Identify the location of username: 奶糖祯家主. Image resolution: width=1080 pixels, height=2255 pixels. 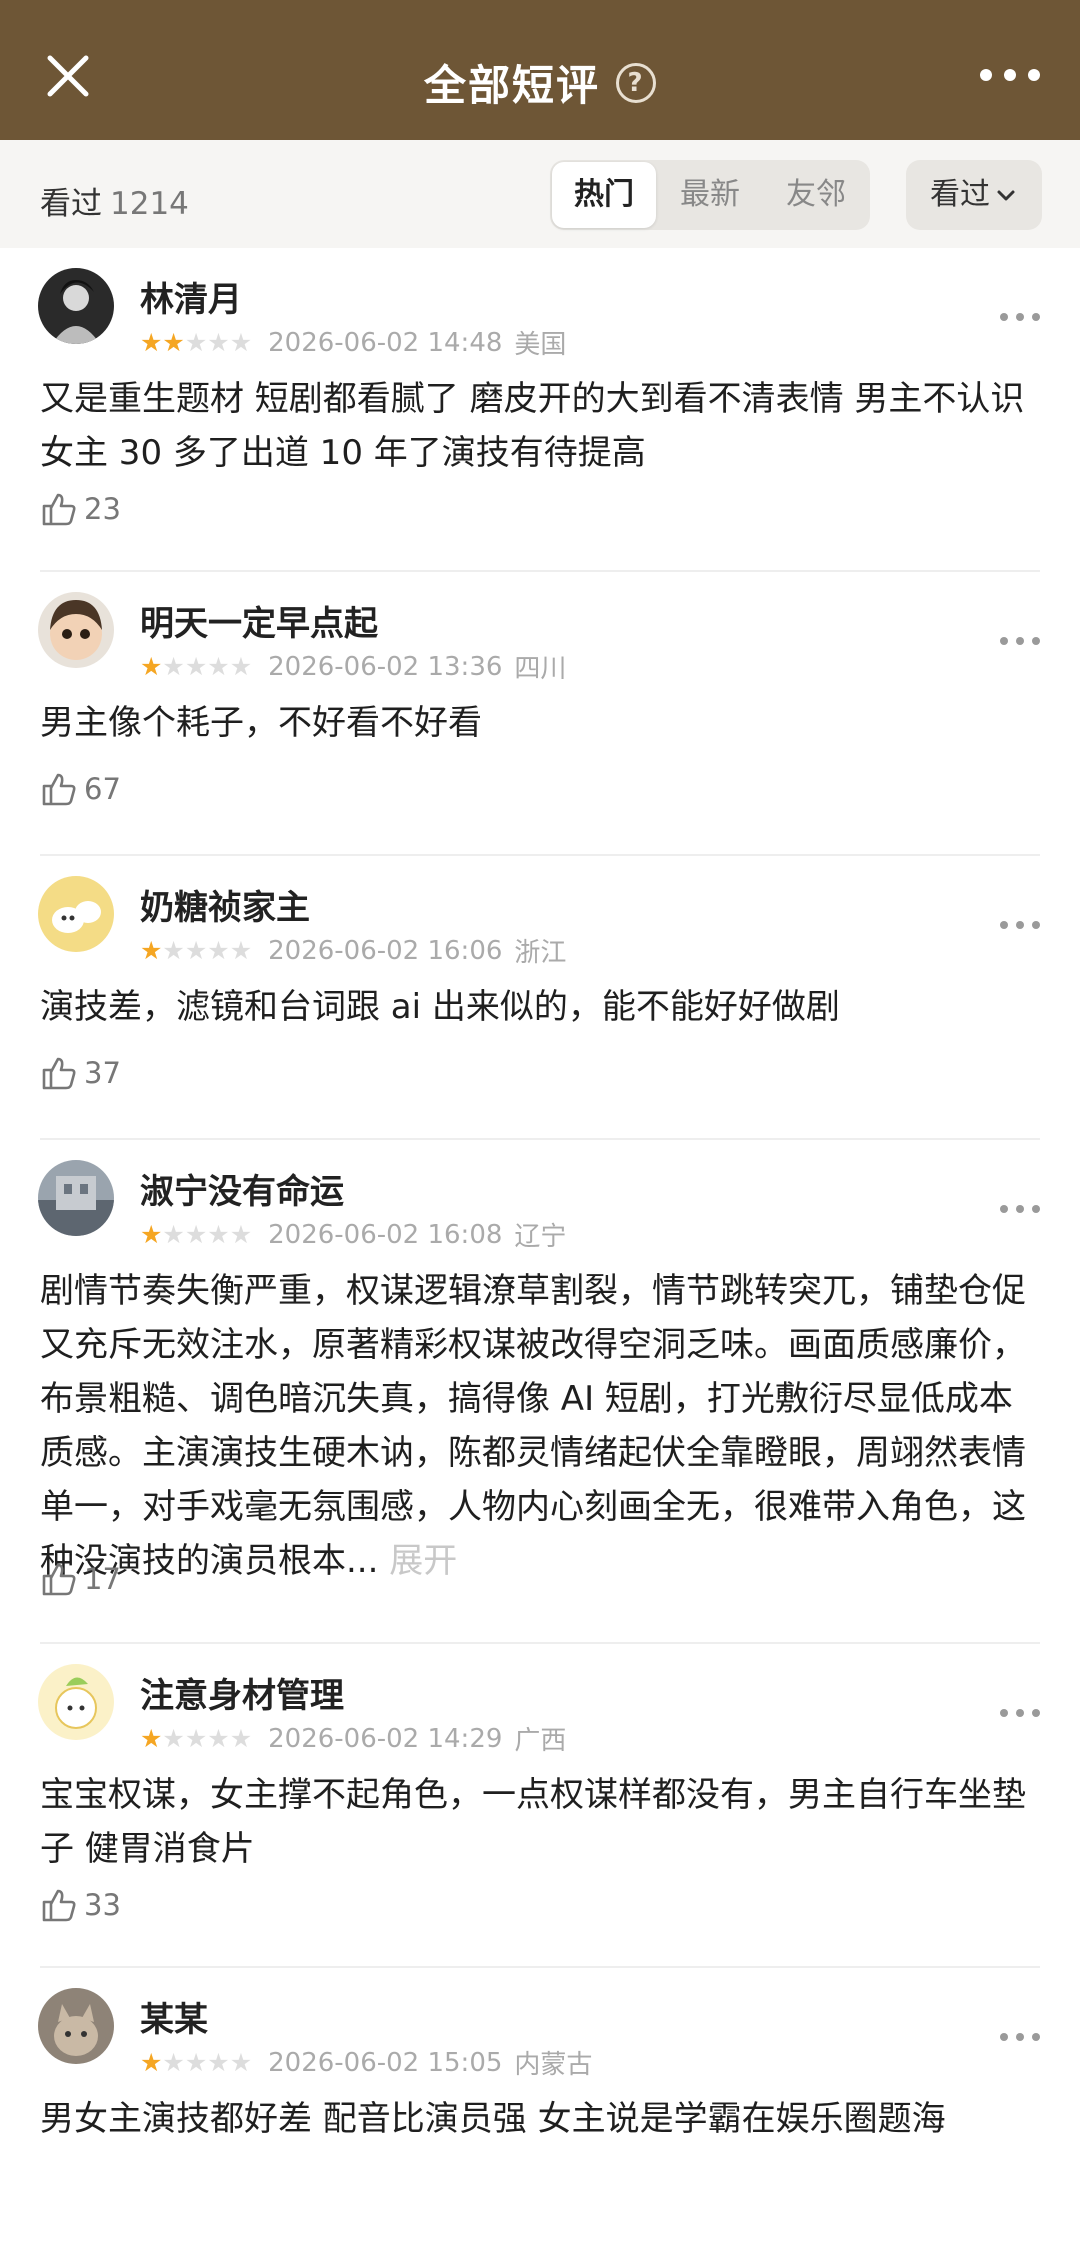
(225, 904).